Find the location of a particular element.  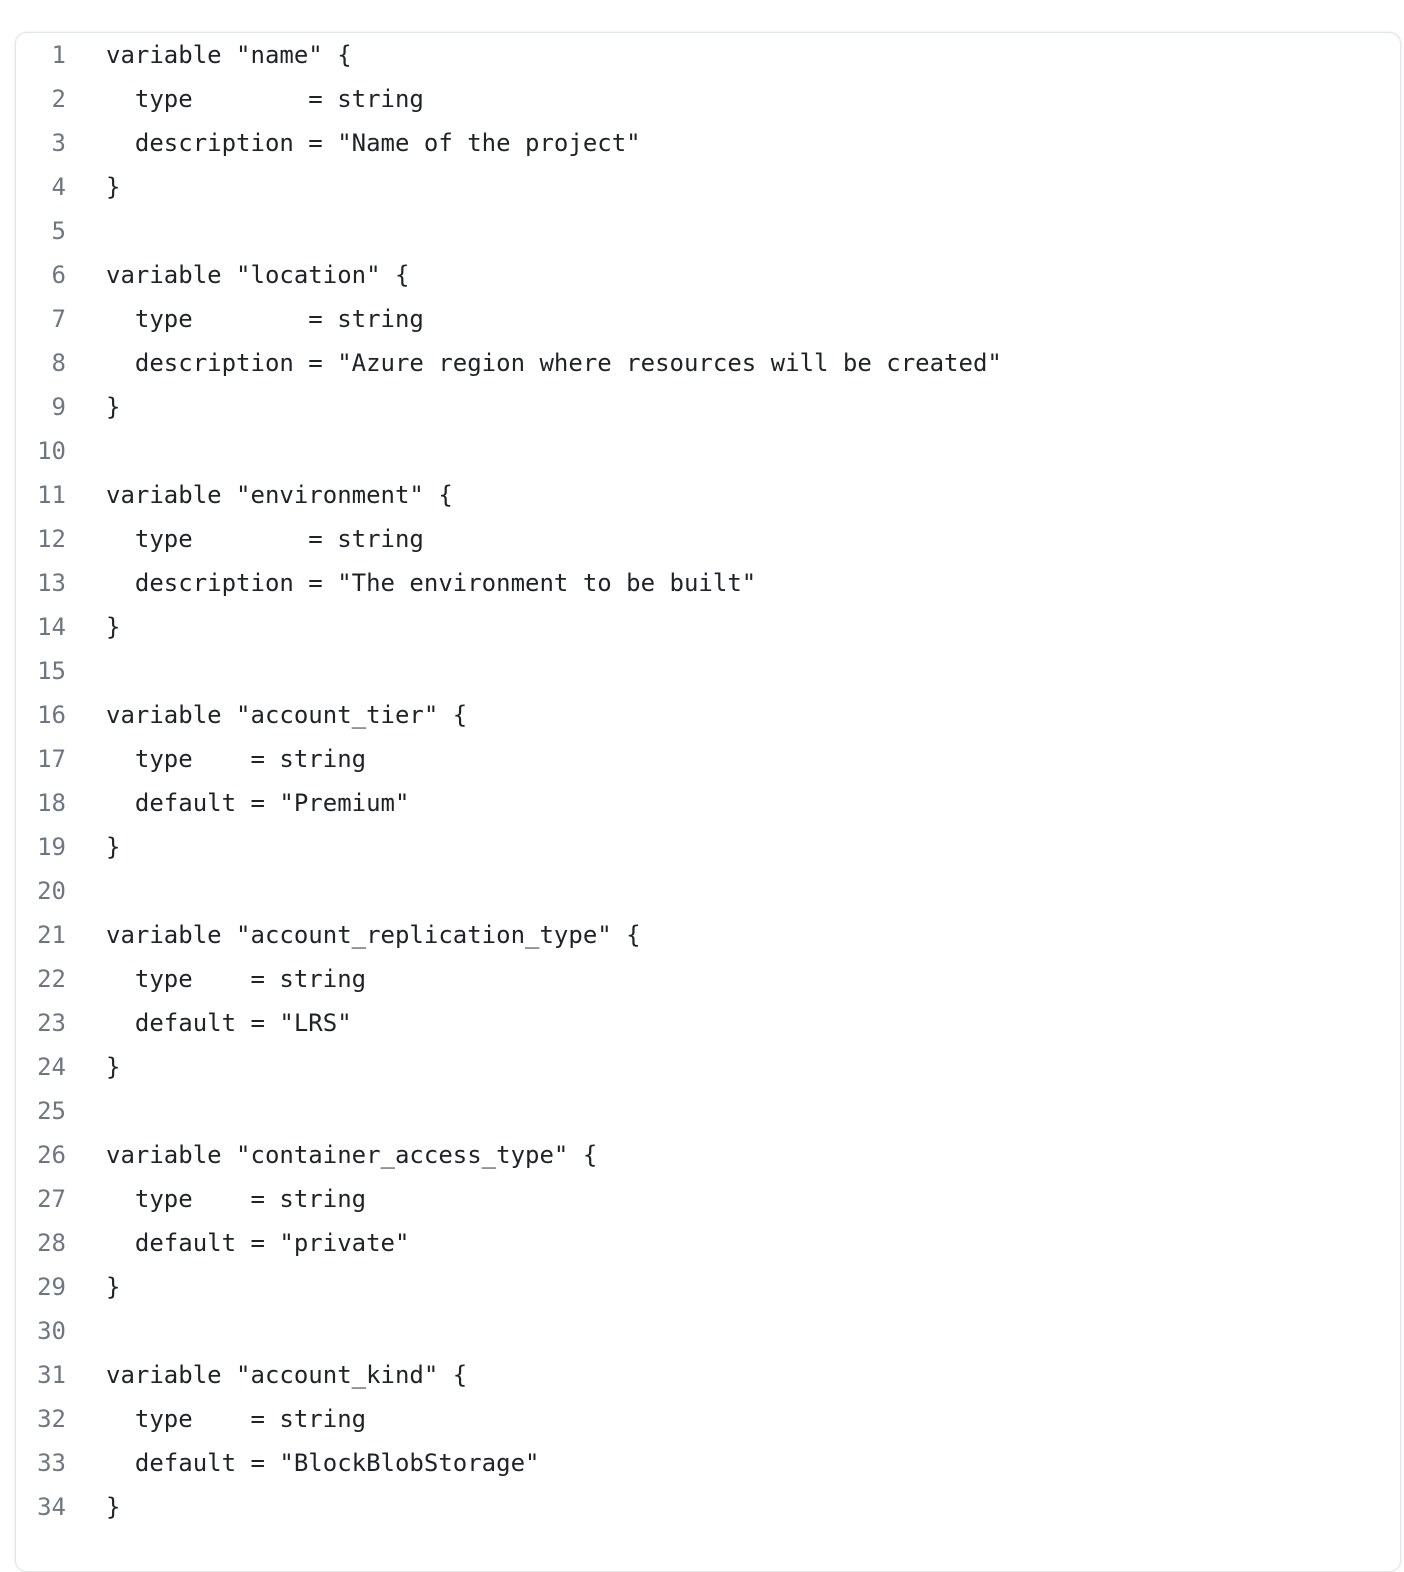

line-number: 22 is located at coordinates (41, 979).